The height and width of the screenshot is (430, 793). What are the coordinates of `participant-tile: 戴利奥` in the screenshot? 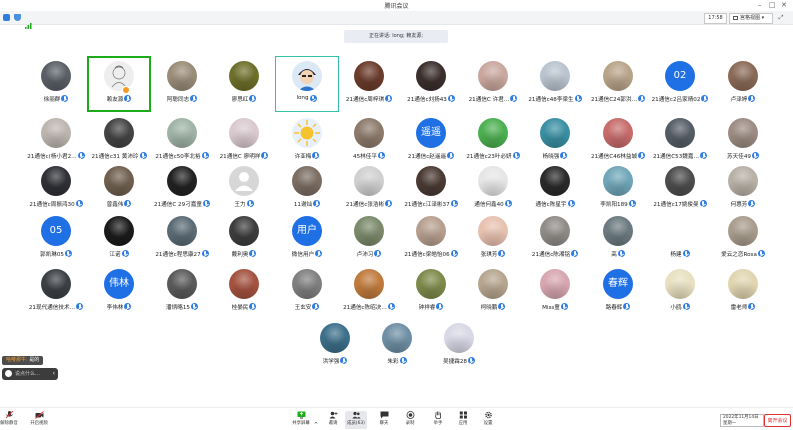 It's located at (244, 239).